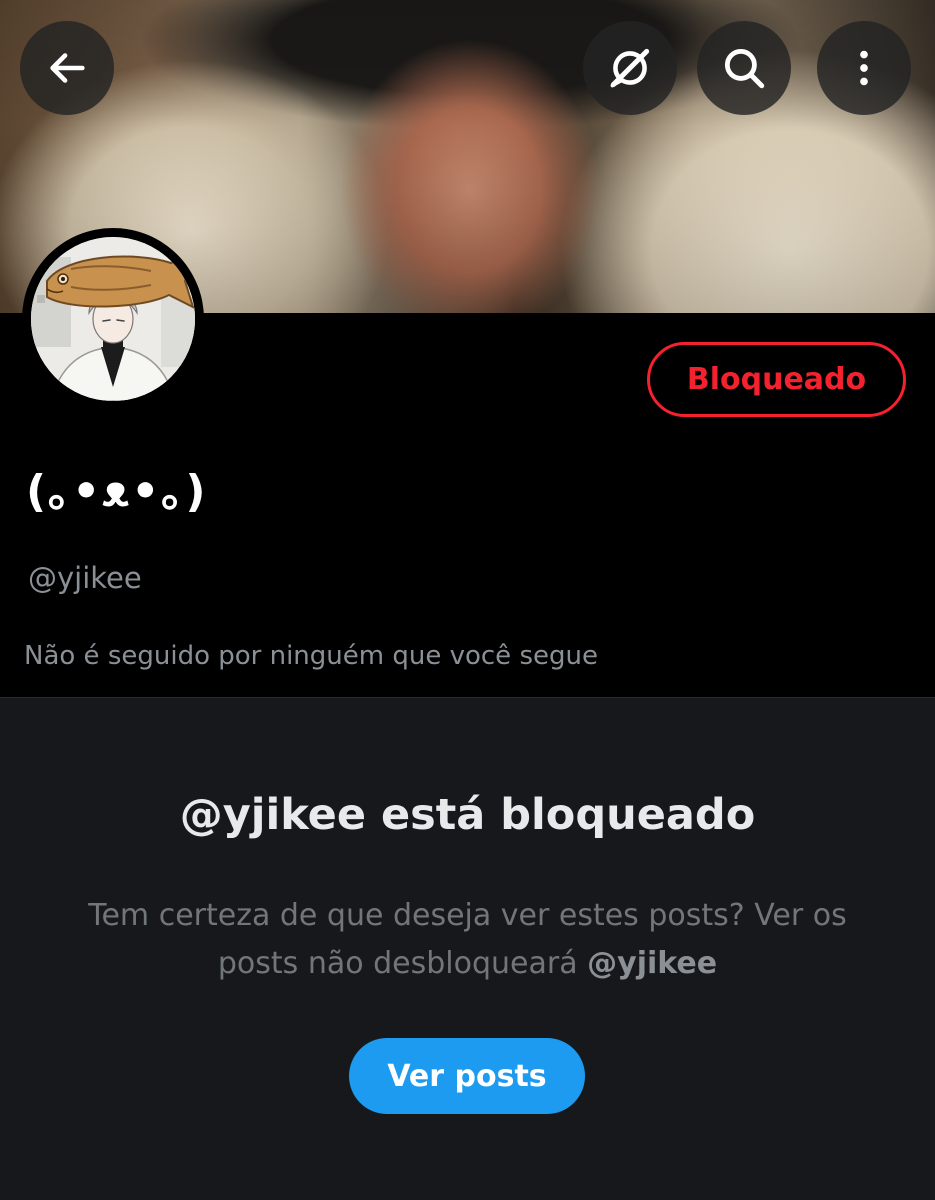 Image resolution: width=935 pixels, height=1200 pixels. What do you see at coordinates (117, 491) in the screenshot?
I see `display-name: (｡•ᴥ•｡)` at bounding box center [117, 491].